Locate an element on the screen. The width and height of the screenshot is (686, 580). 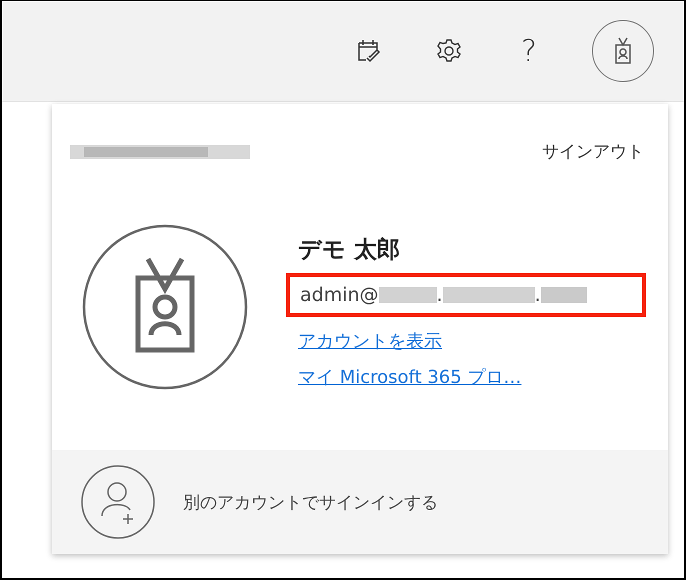
avatar-button is located at coordinates (623, 51).